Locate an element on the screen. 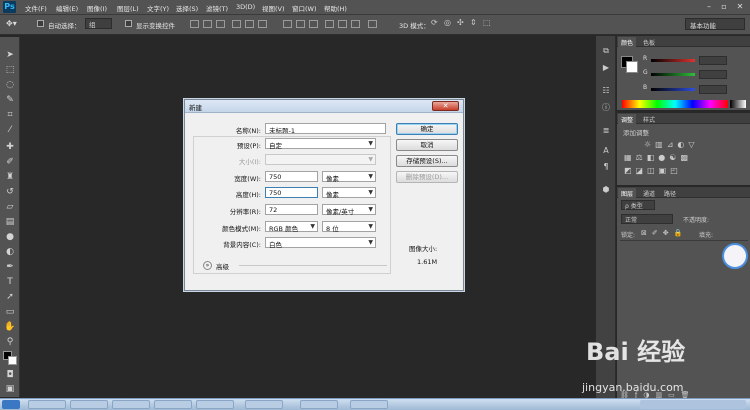 Image resolution: width=750 pixels, height=410 pixels. gradient-icon: ▤ is located at coordinates (10, 222).